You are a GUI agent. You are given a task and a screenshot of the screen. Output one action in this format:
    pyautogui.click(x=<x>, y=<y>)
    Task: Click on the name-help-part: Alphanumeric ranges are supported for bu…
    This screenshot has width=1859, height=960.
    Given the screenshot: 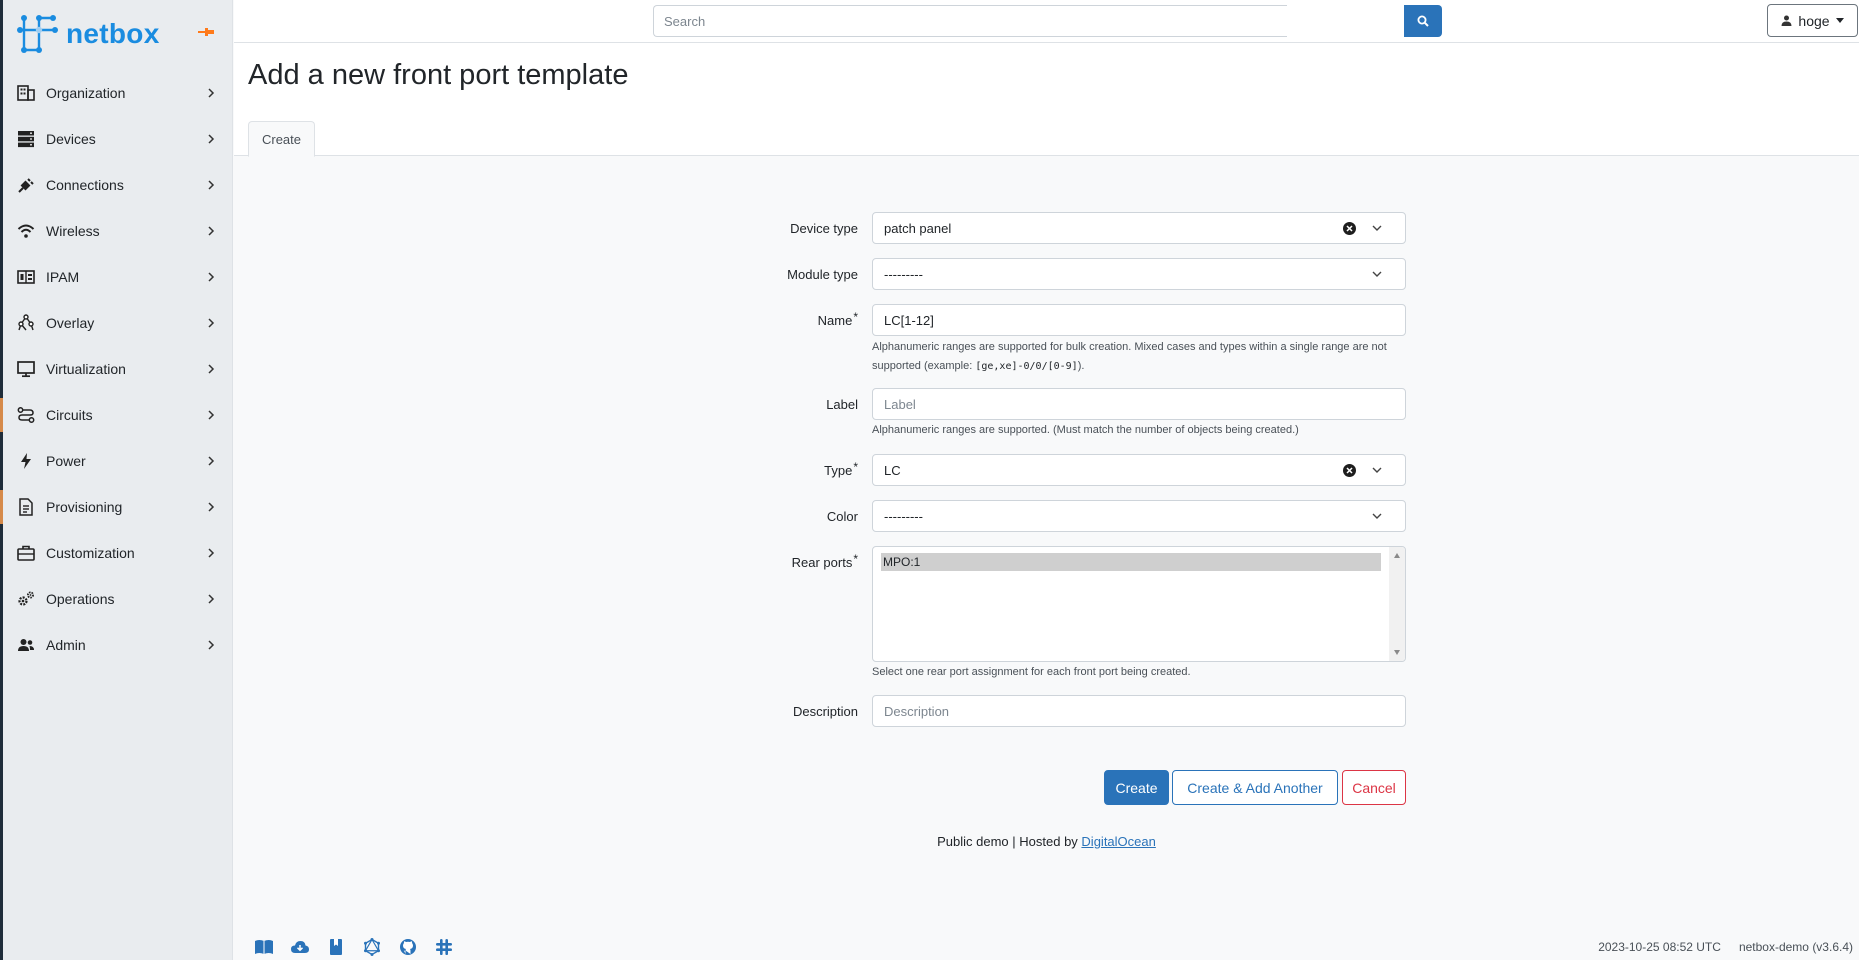 What is the action you would take?
    pyautogui.click(x=1129, y=356)
    